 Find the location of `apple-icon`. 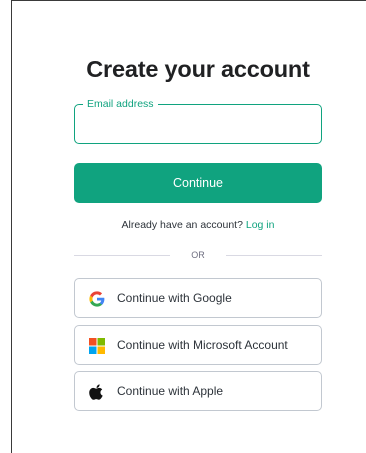

apple-icon is located at coordinates (96, 392).